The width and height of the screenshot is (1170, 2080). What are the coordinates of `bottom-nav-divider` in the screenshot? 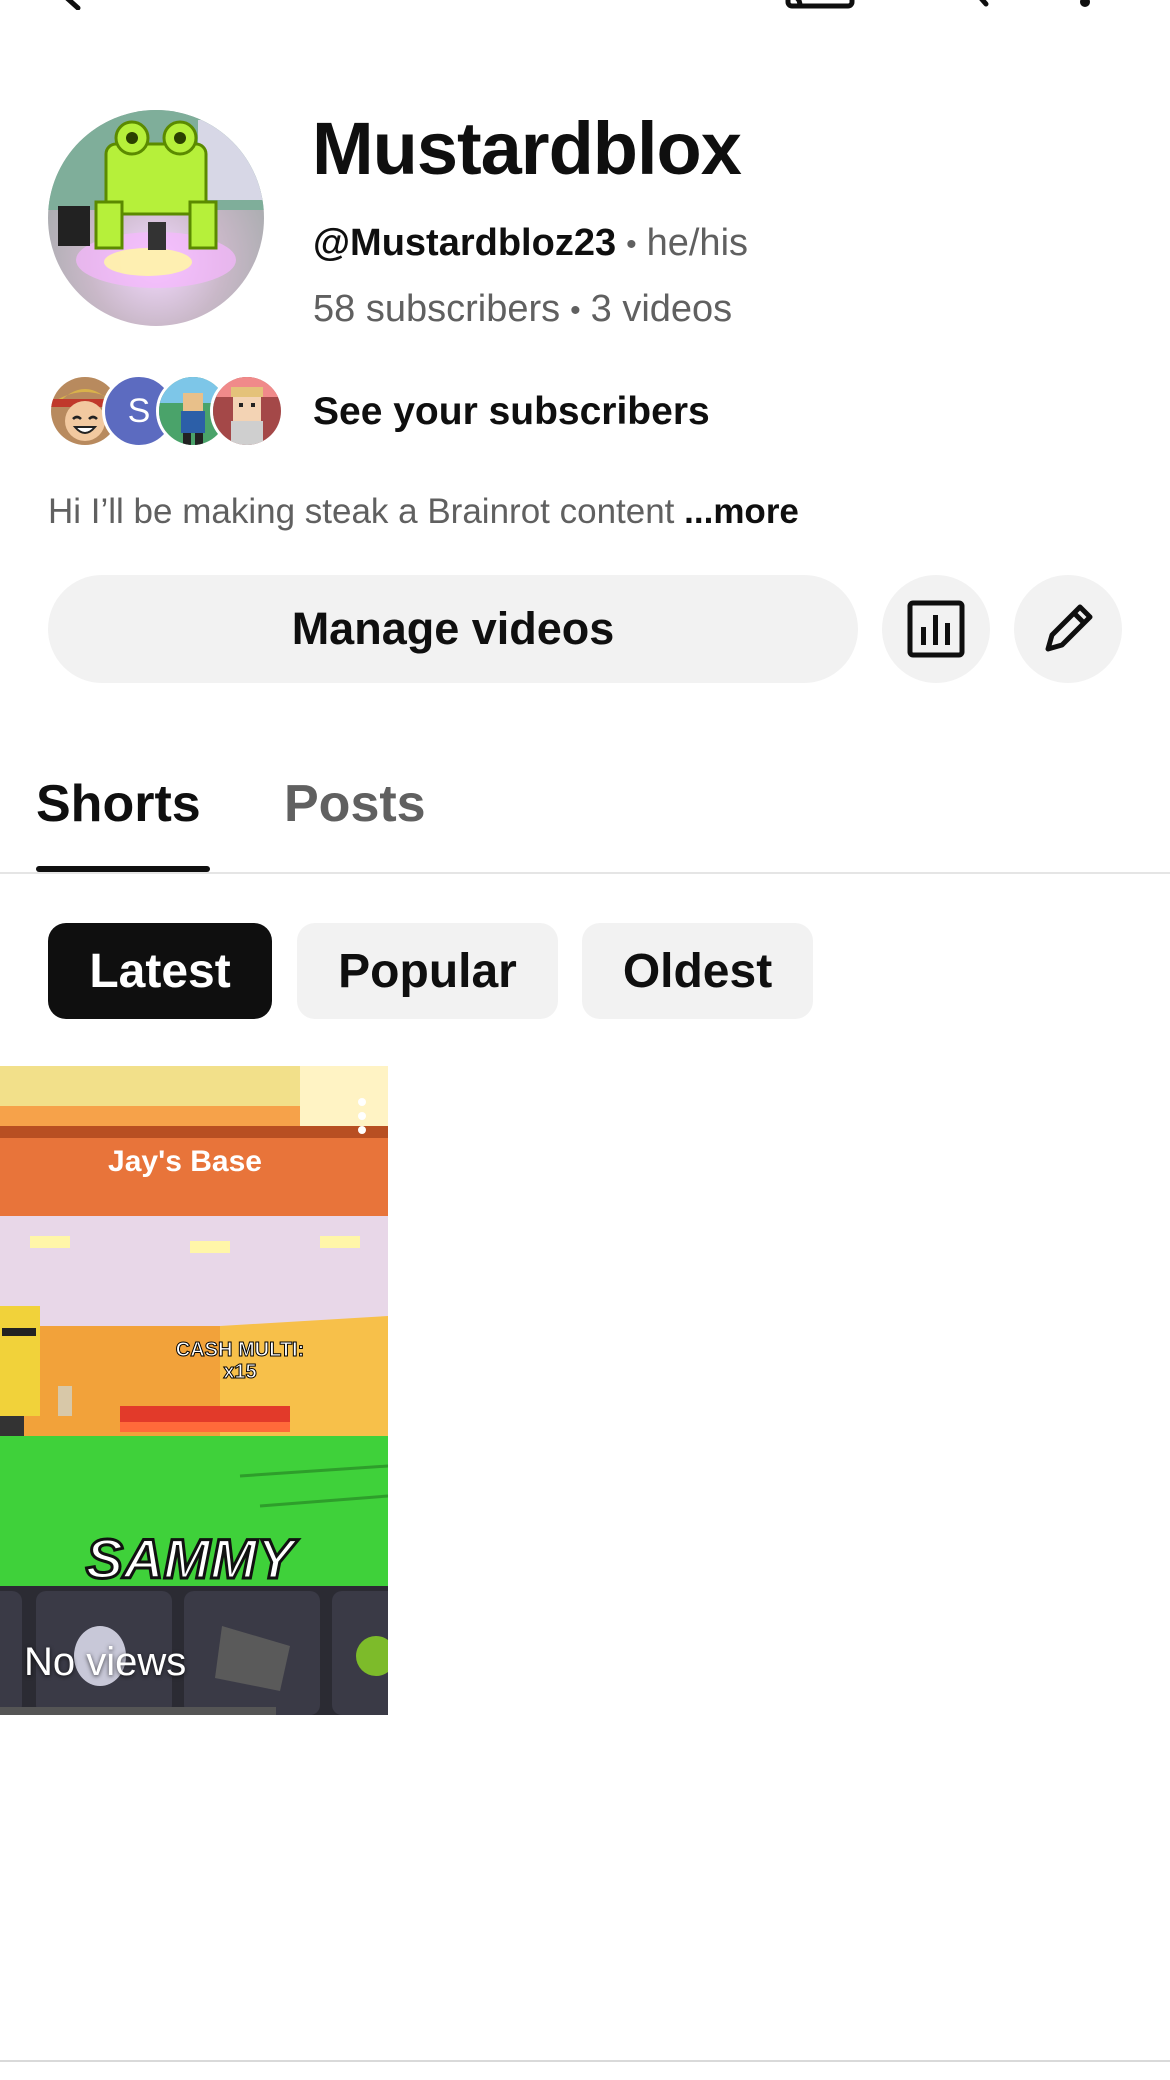 It's located at (585, 2061).